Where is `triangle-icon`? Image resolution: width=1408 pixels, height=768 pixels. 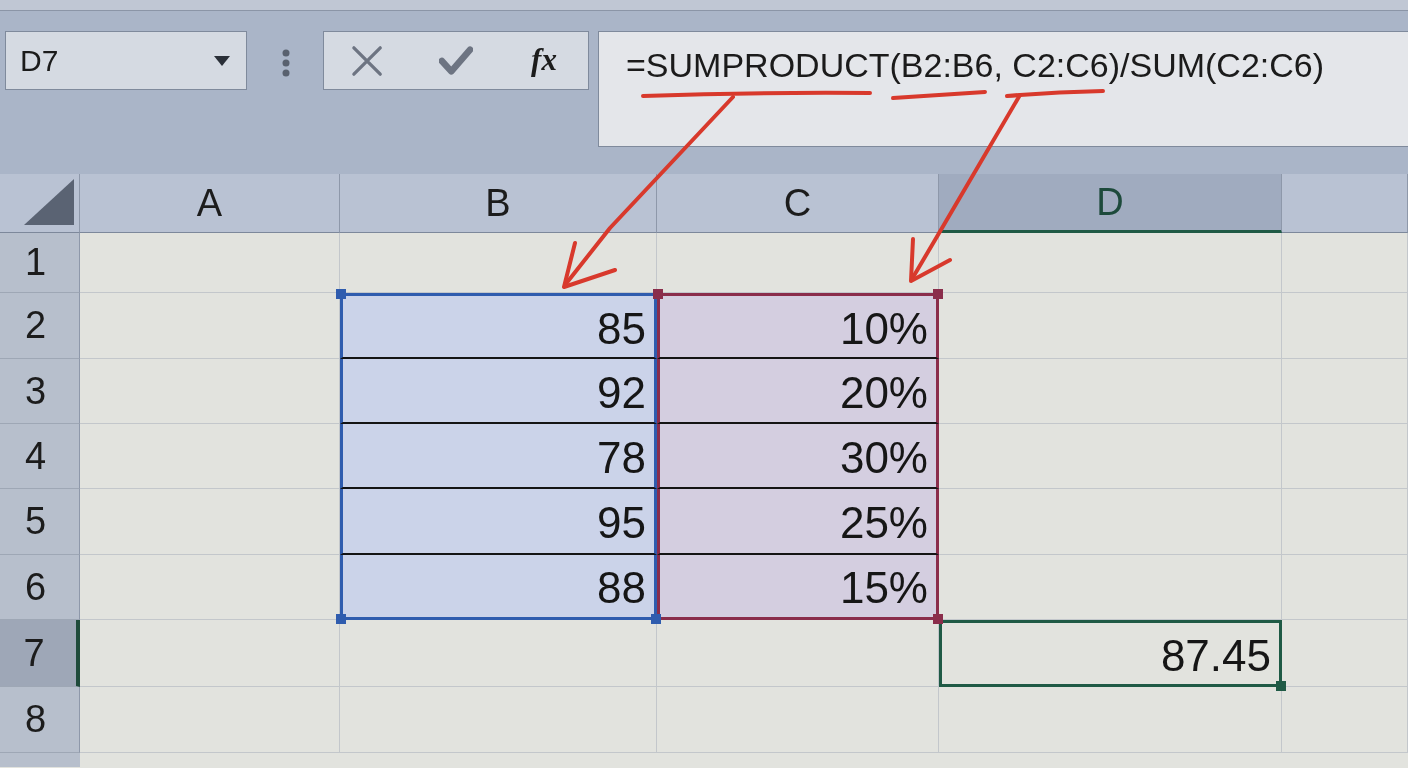
triangle-icon is located at coordinates (49, 202).